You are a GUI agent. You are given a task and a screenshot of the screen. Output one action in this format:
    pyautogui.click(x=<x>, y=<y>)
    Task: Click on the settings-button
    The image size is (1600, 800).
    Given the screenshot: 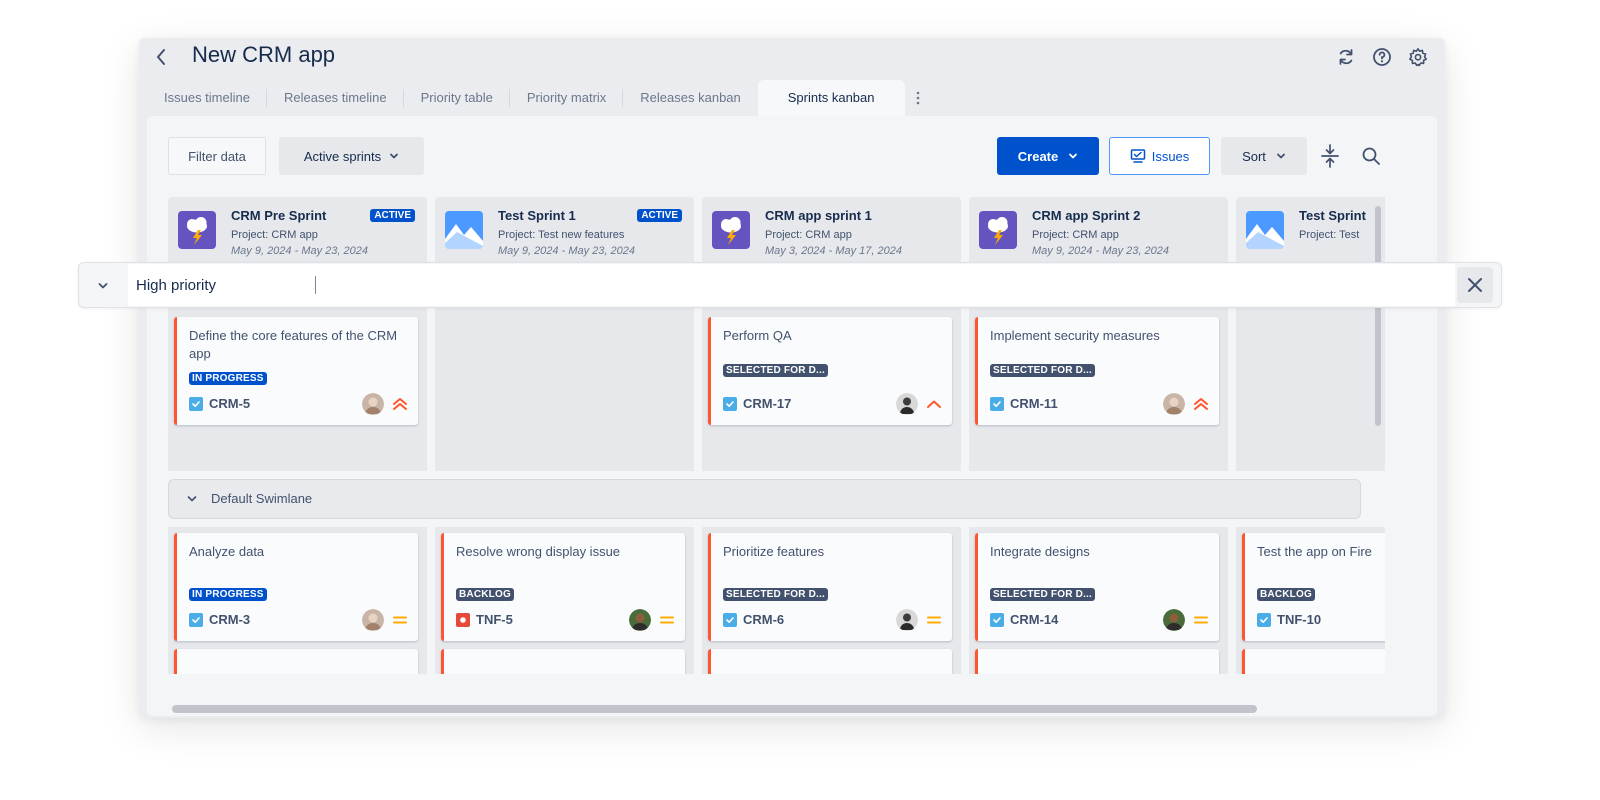 What is the action you would take?
    pyautogui.click(x=1418, y=57)
    